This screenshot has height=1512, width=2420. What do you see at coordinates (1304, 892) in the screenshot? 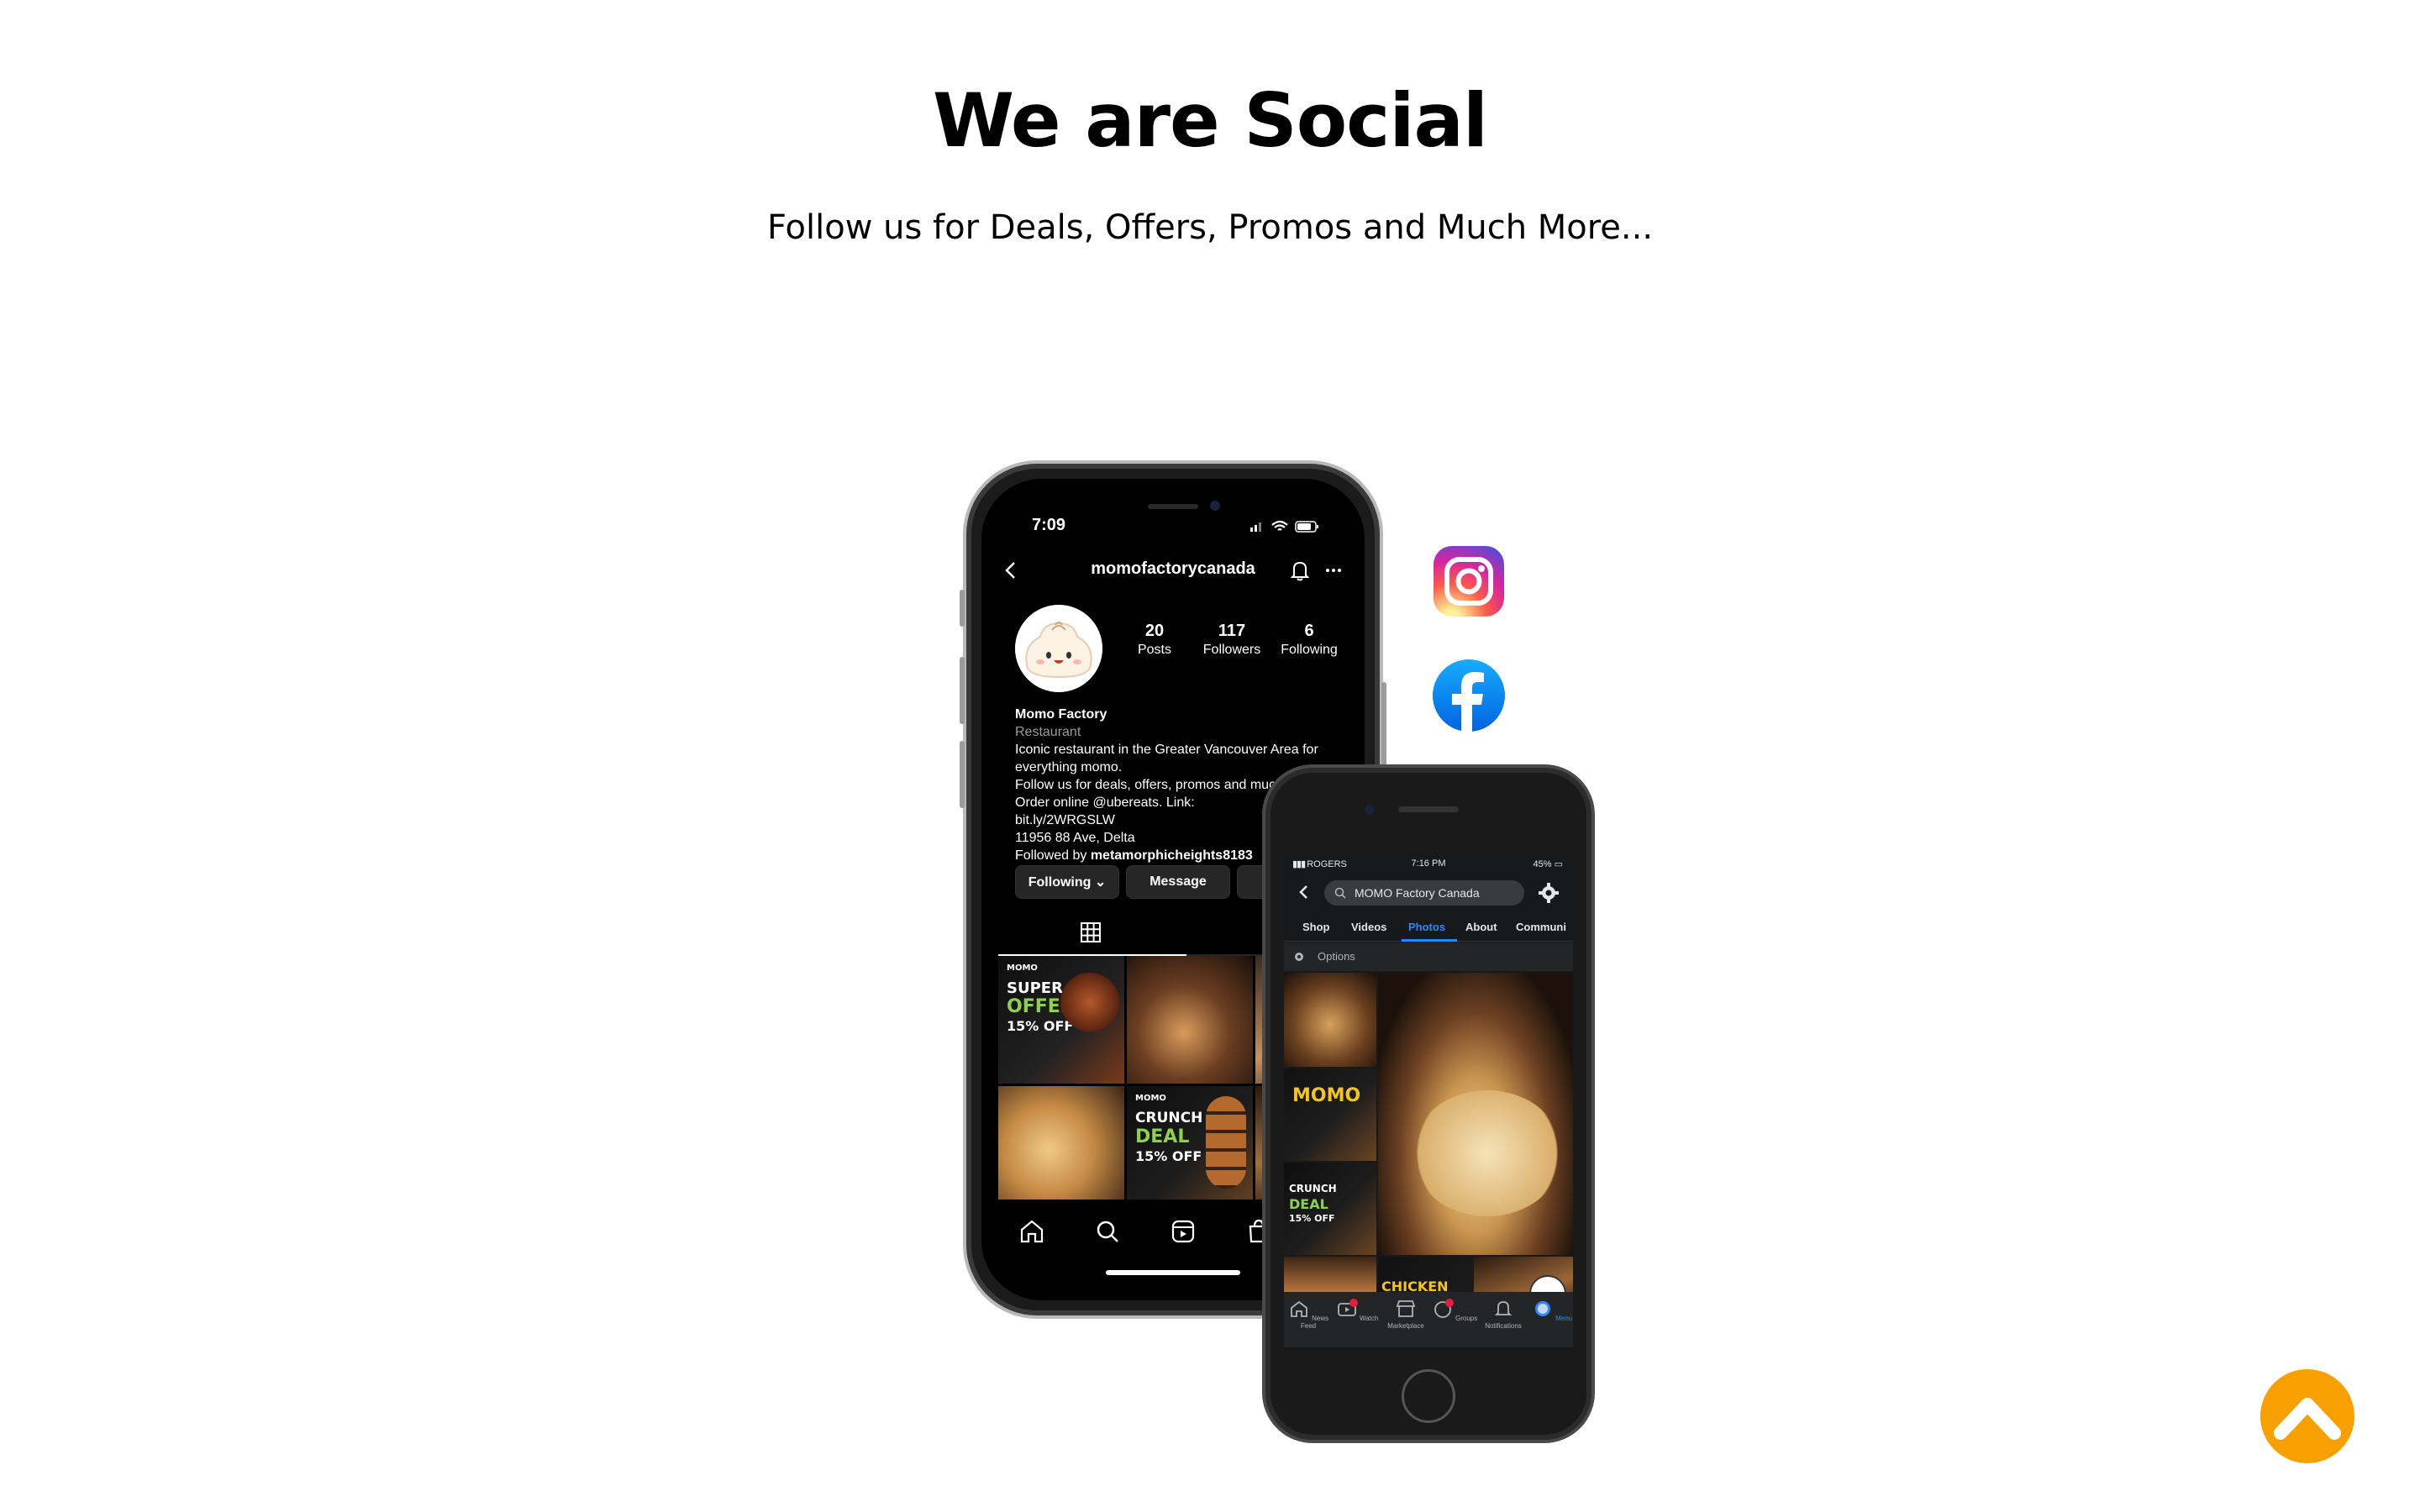
I see `back-arrow-icon` at bounding box center [1304, 892].